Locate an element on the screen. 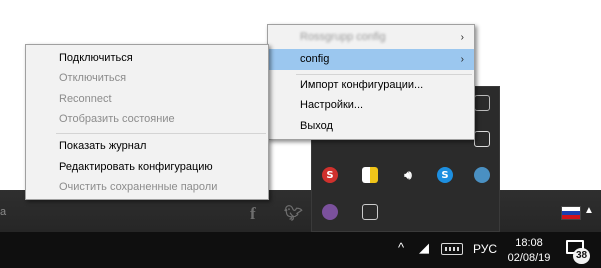 Image resolution: width=601 pixels, height=268 pixels. chevron-up-icon: ▲ is located at coordinates (589, 210).